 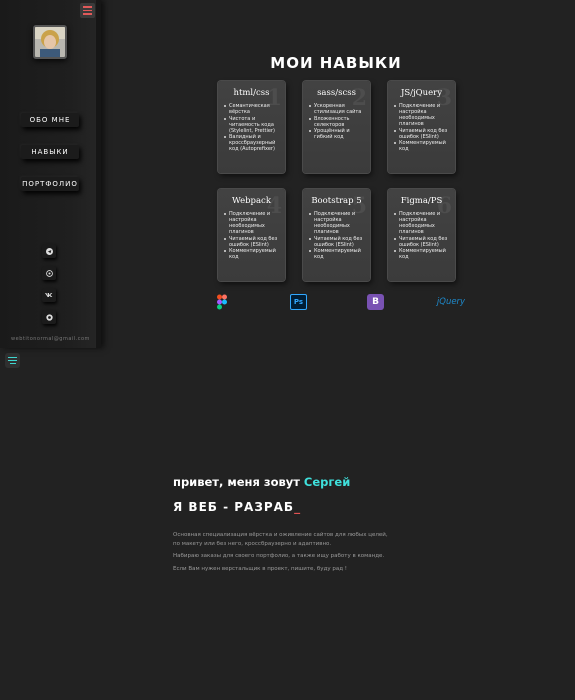 I want to click on jquery-logo-text: jQuery, so click(x=451, y=302).